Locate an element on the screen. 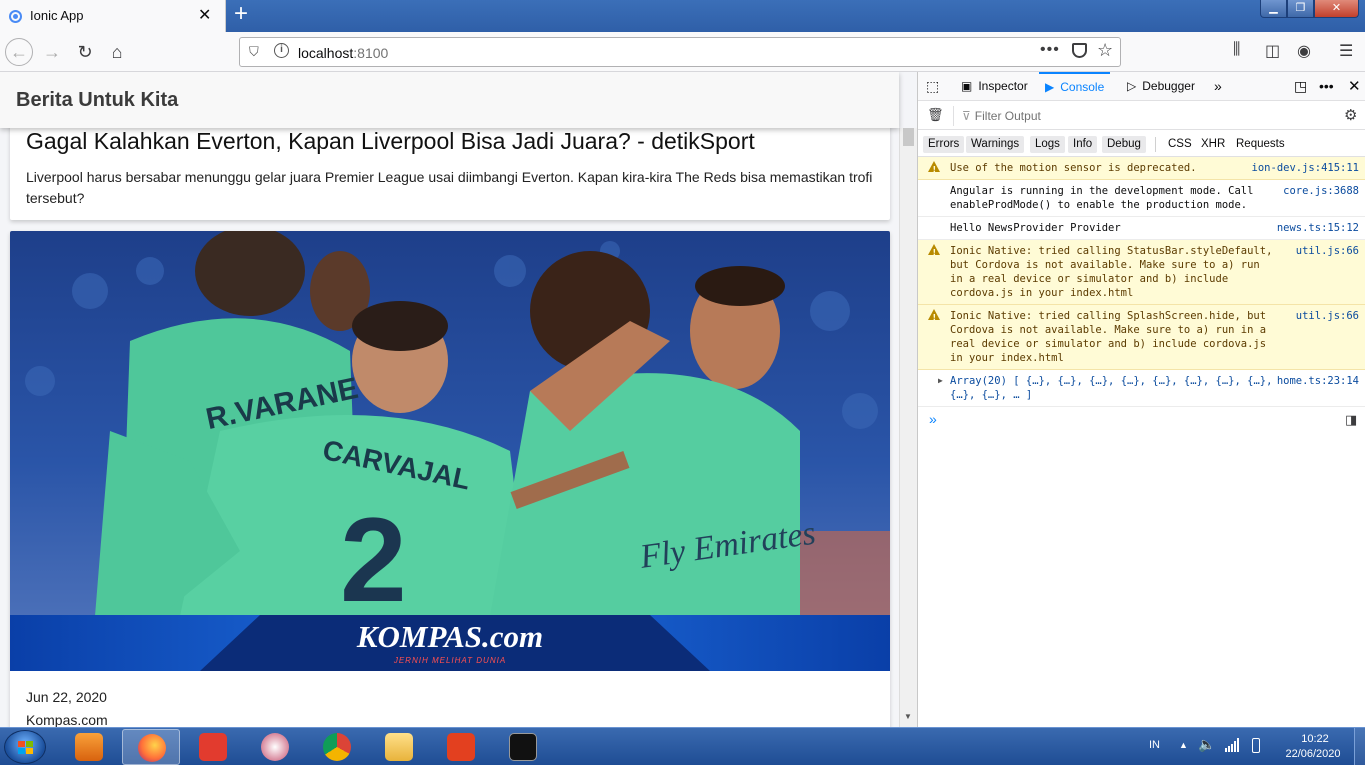  page-scrollbar: ▼ is located at coordinates (908, 427).